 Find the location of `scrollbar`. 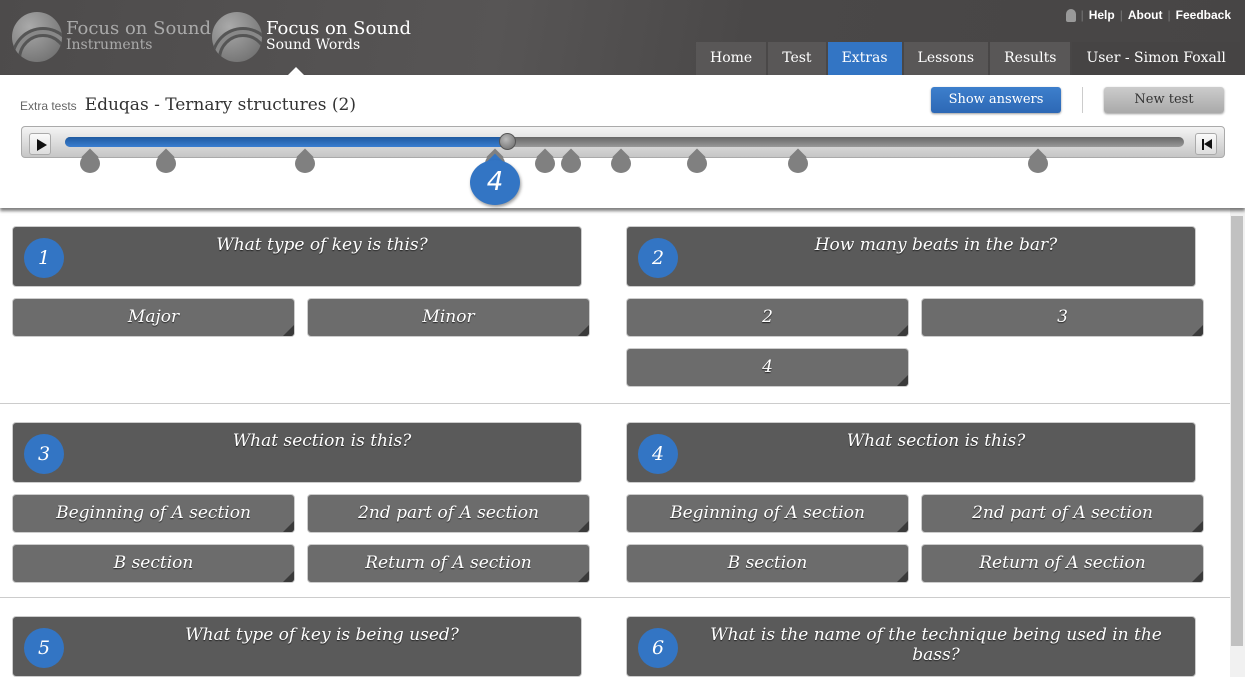

scrollbar is located at coordinates (1237, 442).